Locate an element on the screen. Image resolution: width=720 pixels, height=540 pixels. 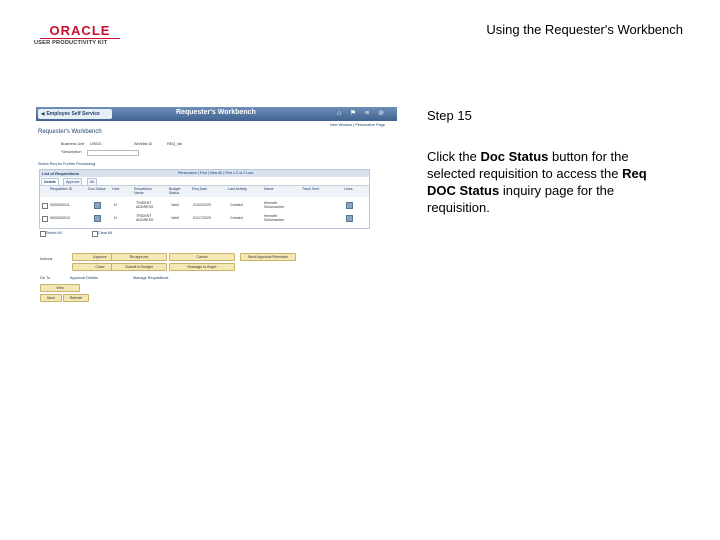
nav-tab-employee-self-service: ◀ Employee Self Service is located at coordinates (75, 114).